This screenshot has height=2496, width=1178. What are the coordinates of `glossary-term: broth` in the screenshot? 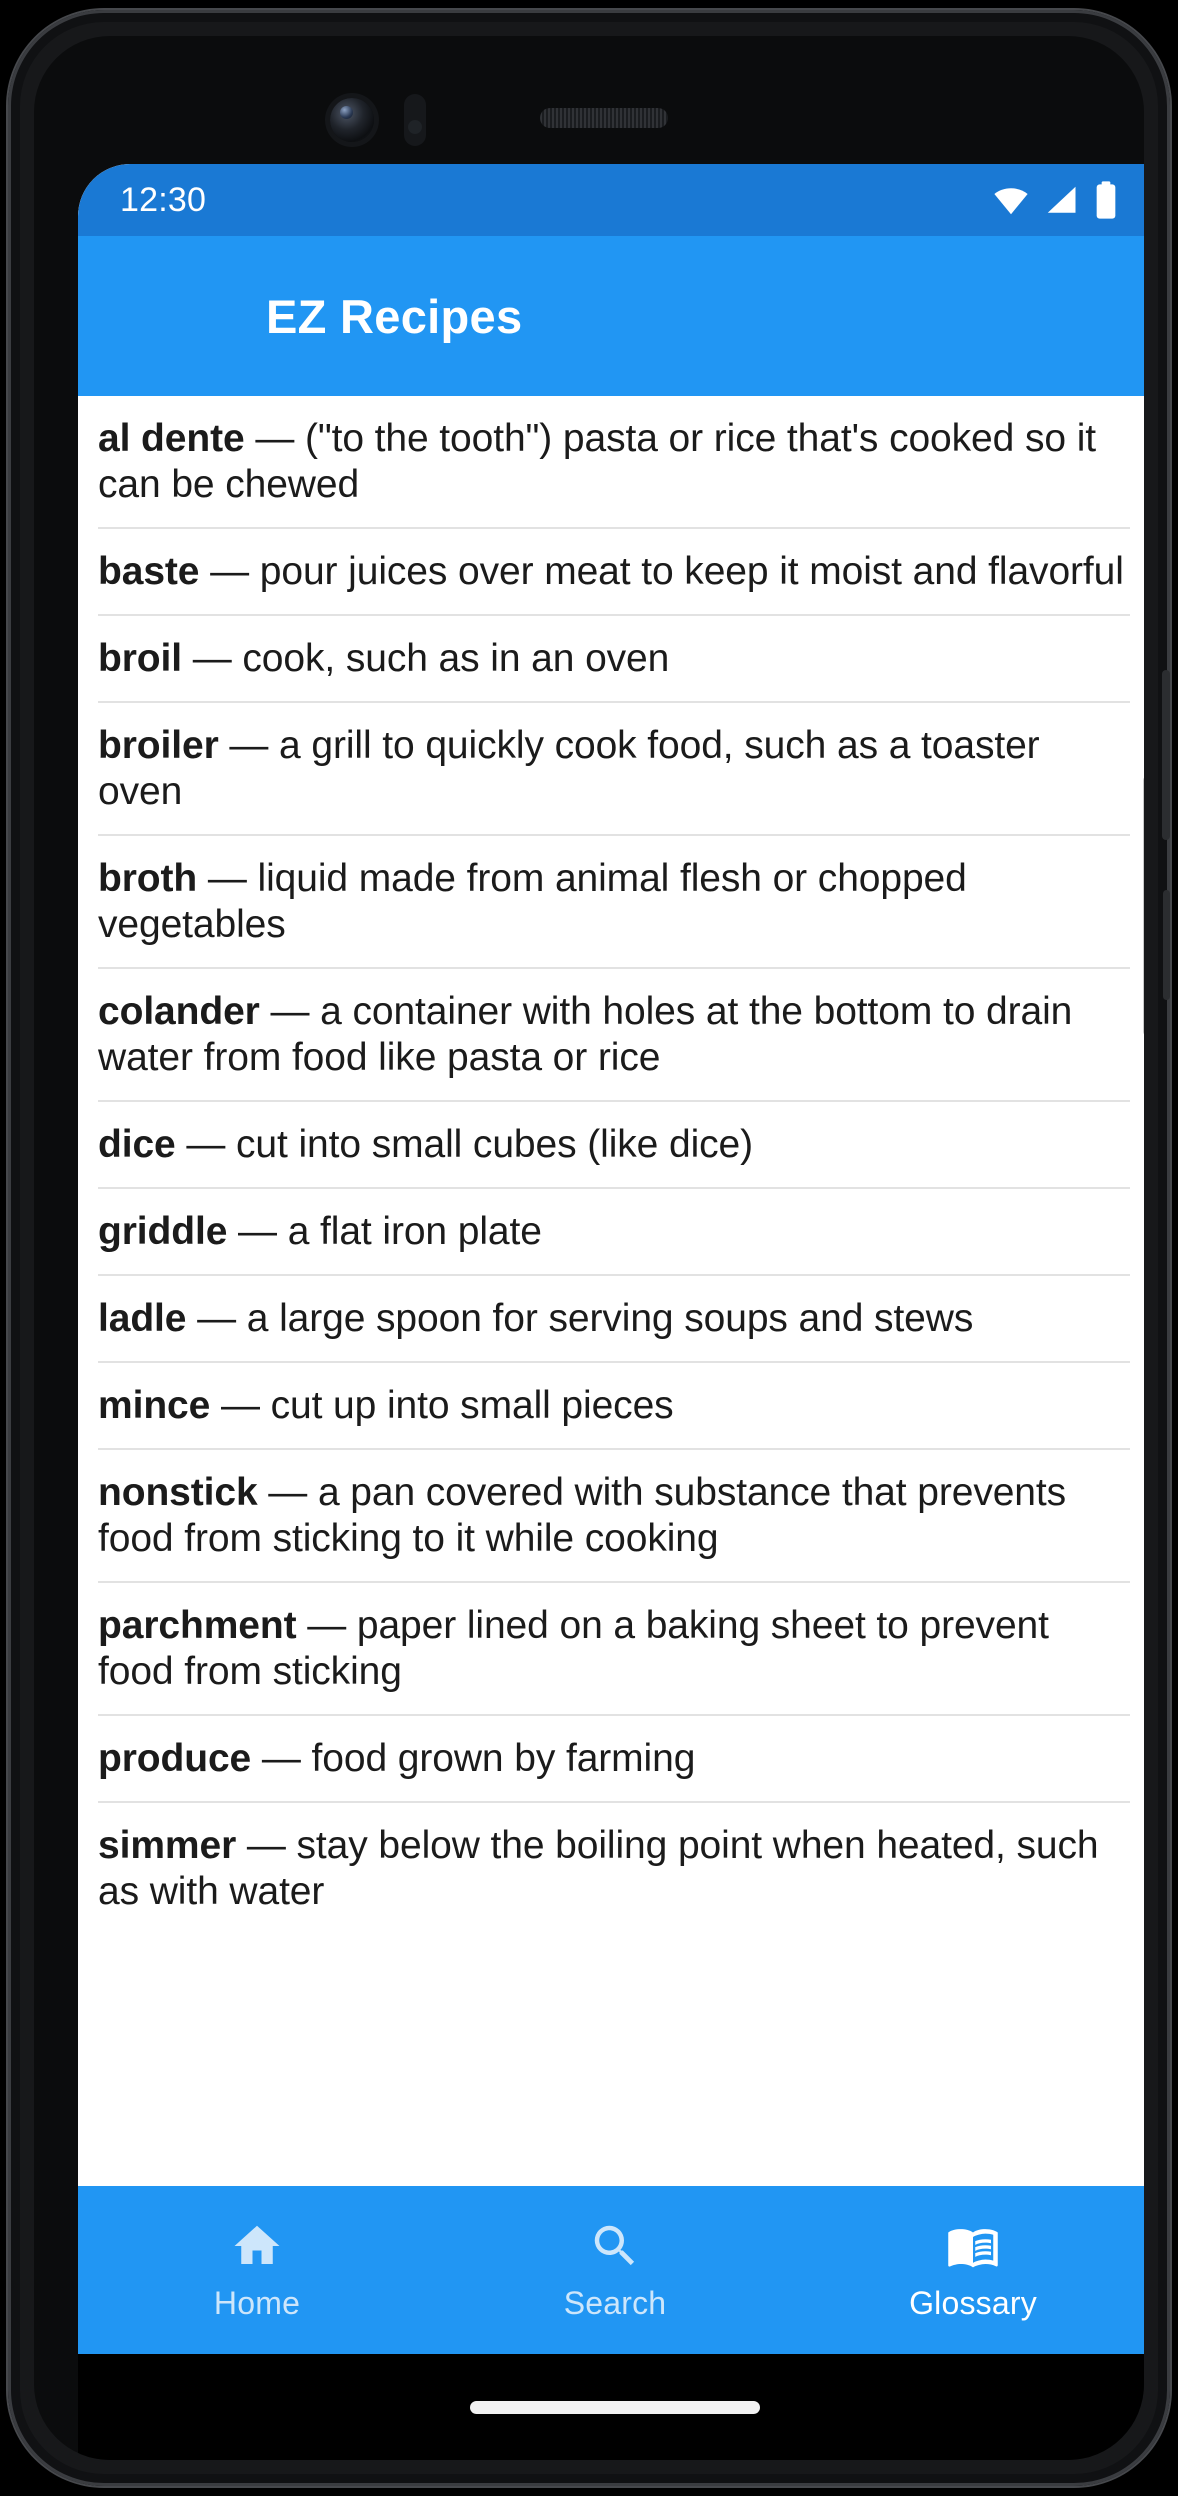 It's located at (148, 879).